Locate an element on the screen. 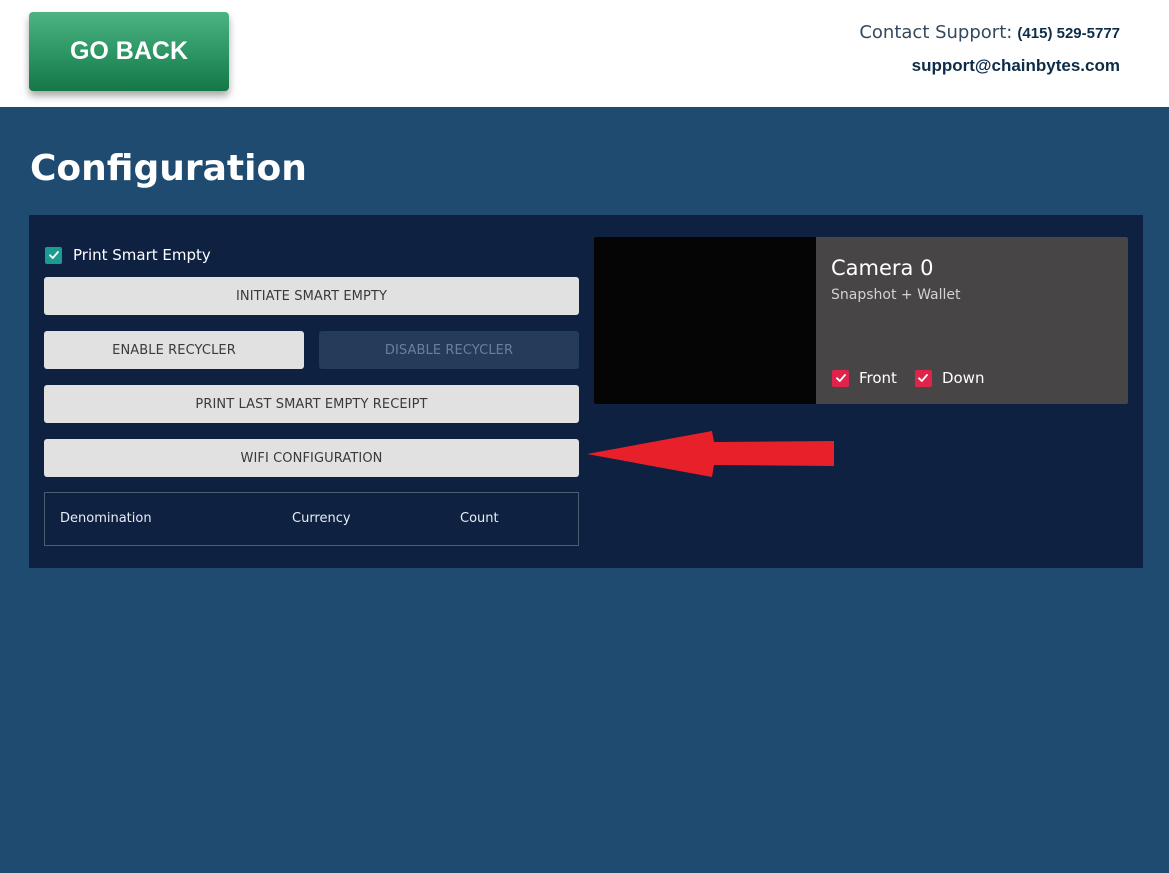 This screenshot has height=873, width=1169. print-smart-empty-checkbox is located at coordinates (53, 255).